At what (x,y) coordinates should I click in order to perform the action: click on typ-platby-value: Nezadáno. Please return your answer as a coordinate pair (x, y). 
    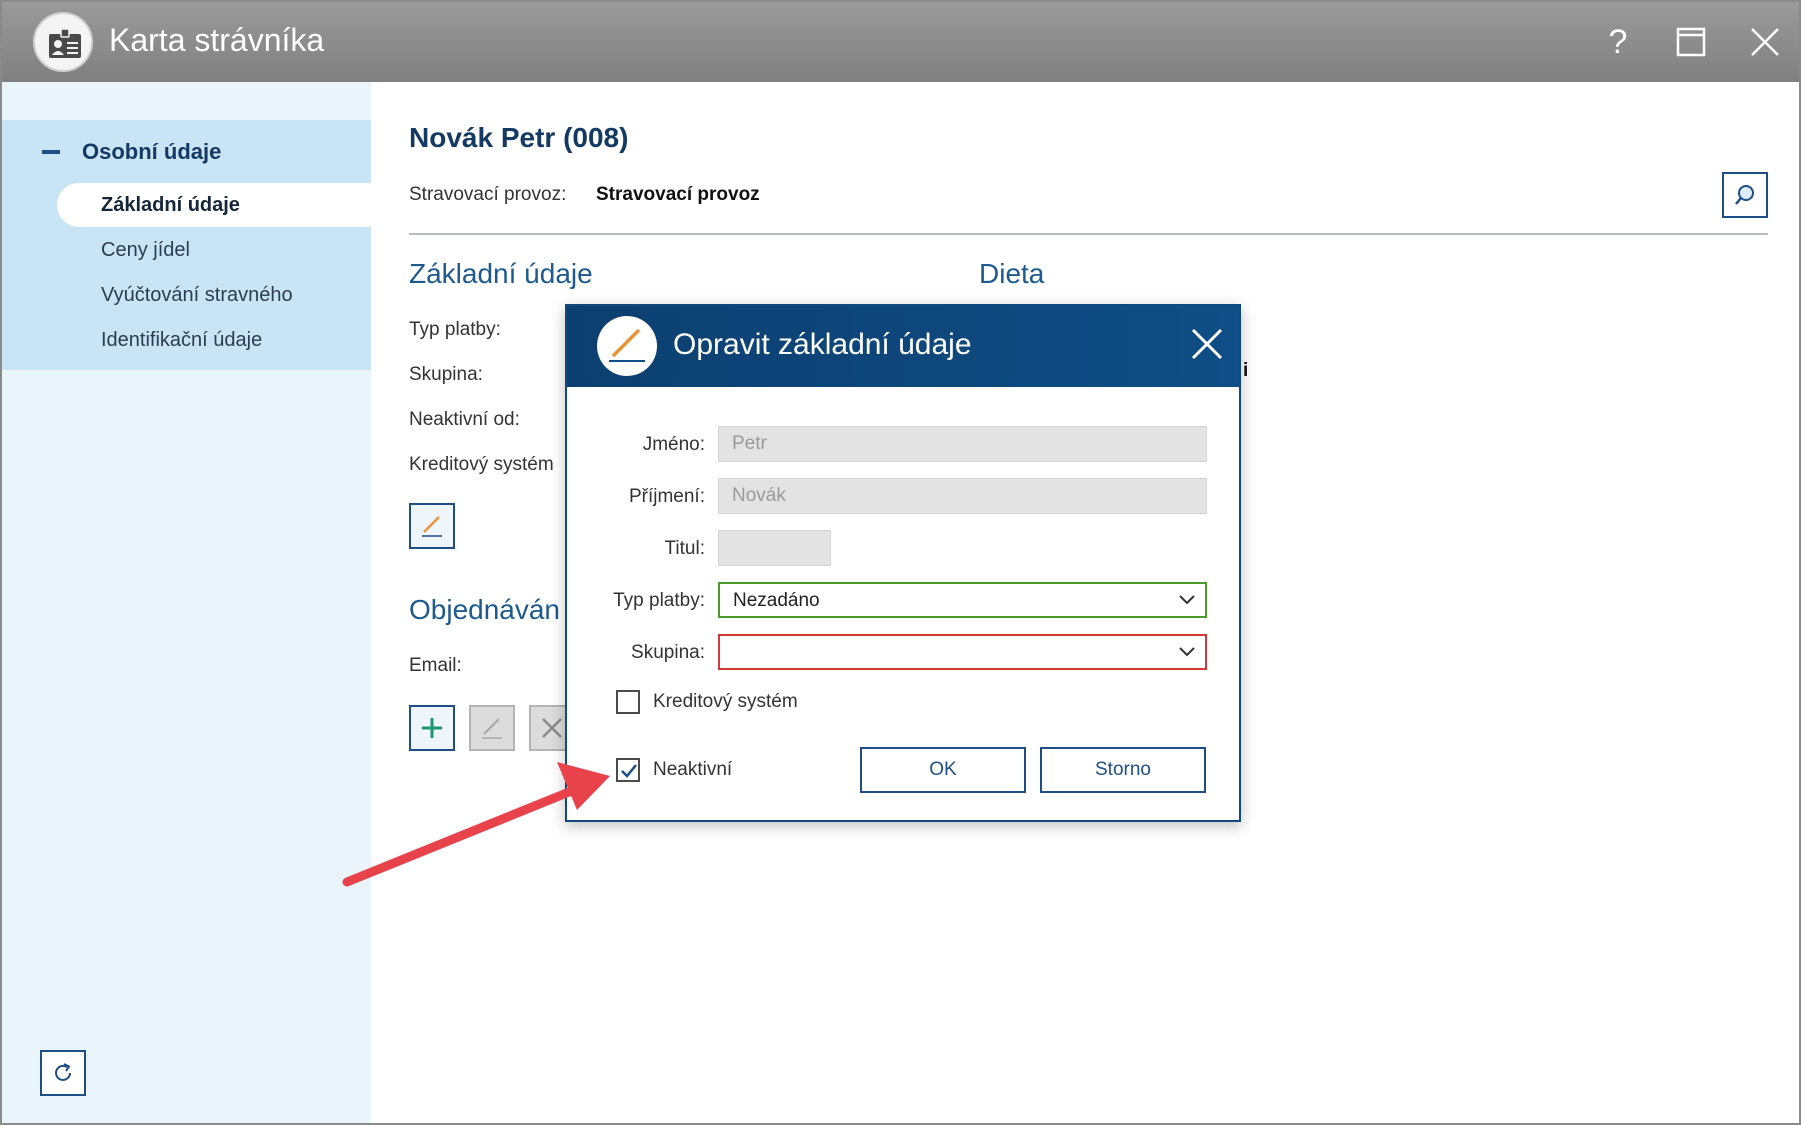
    Looking at the image, I should click on (776, 600).